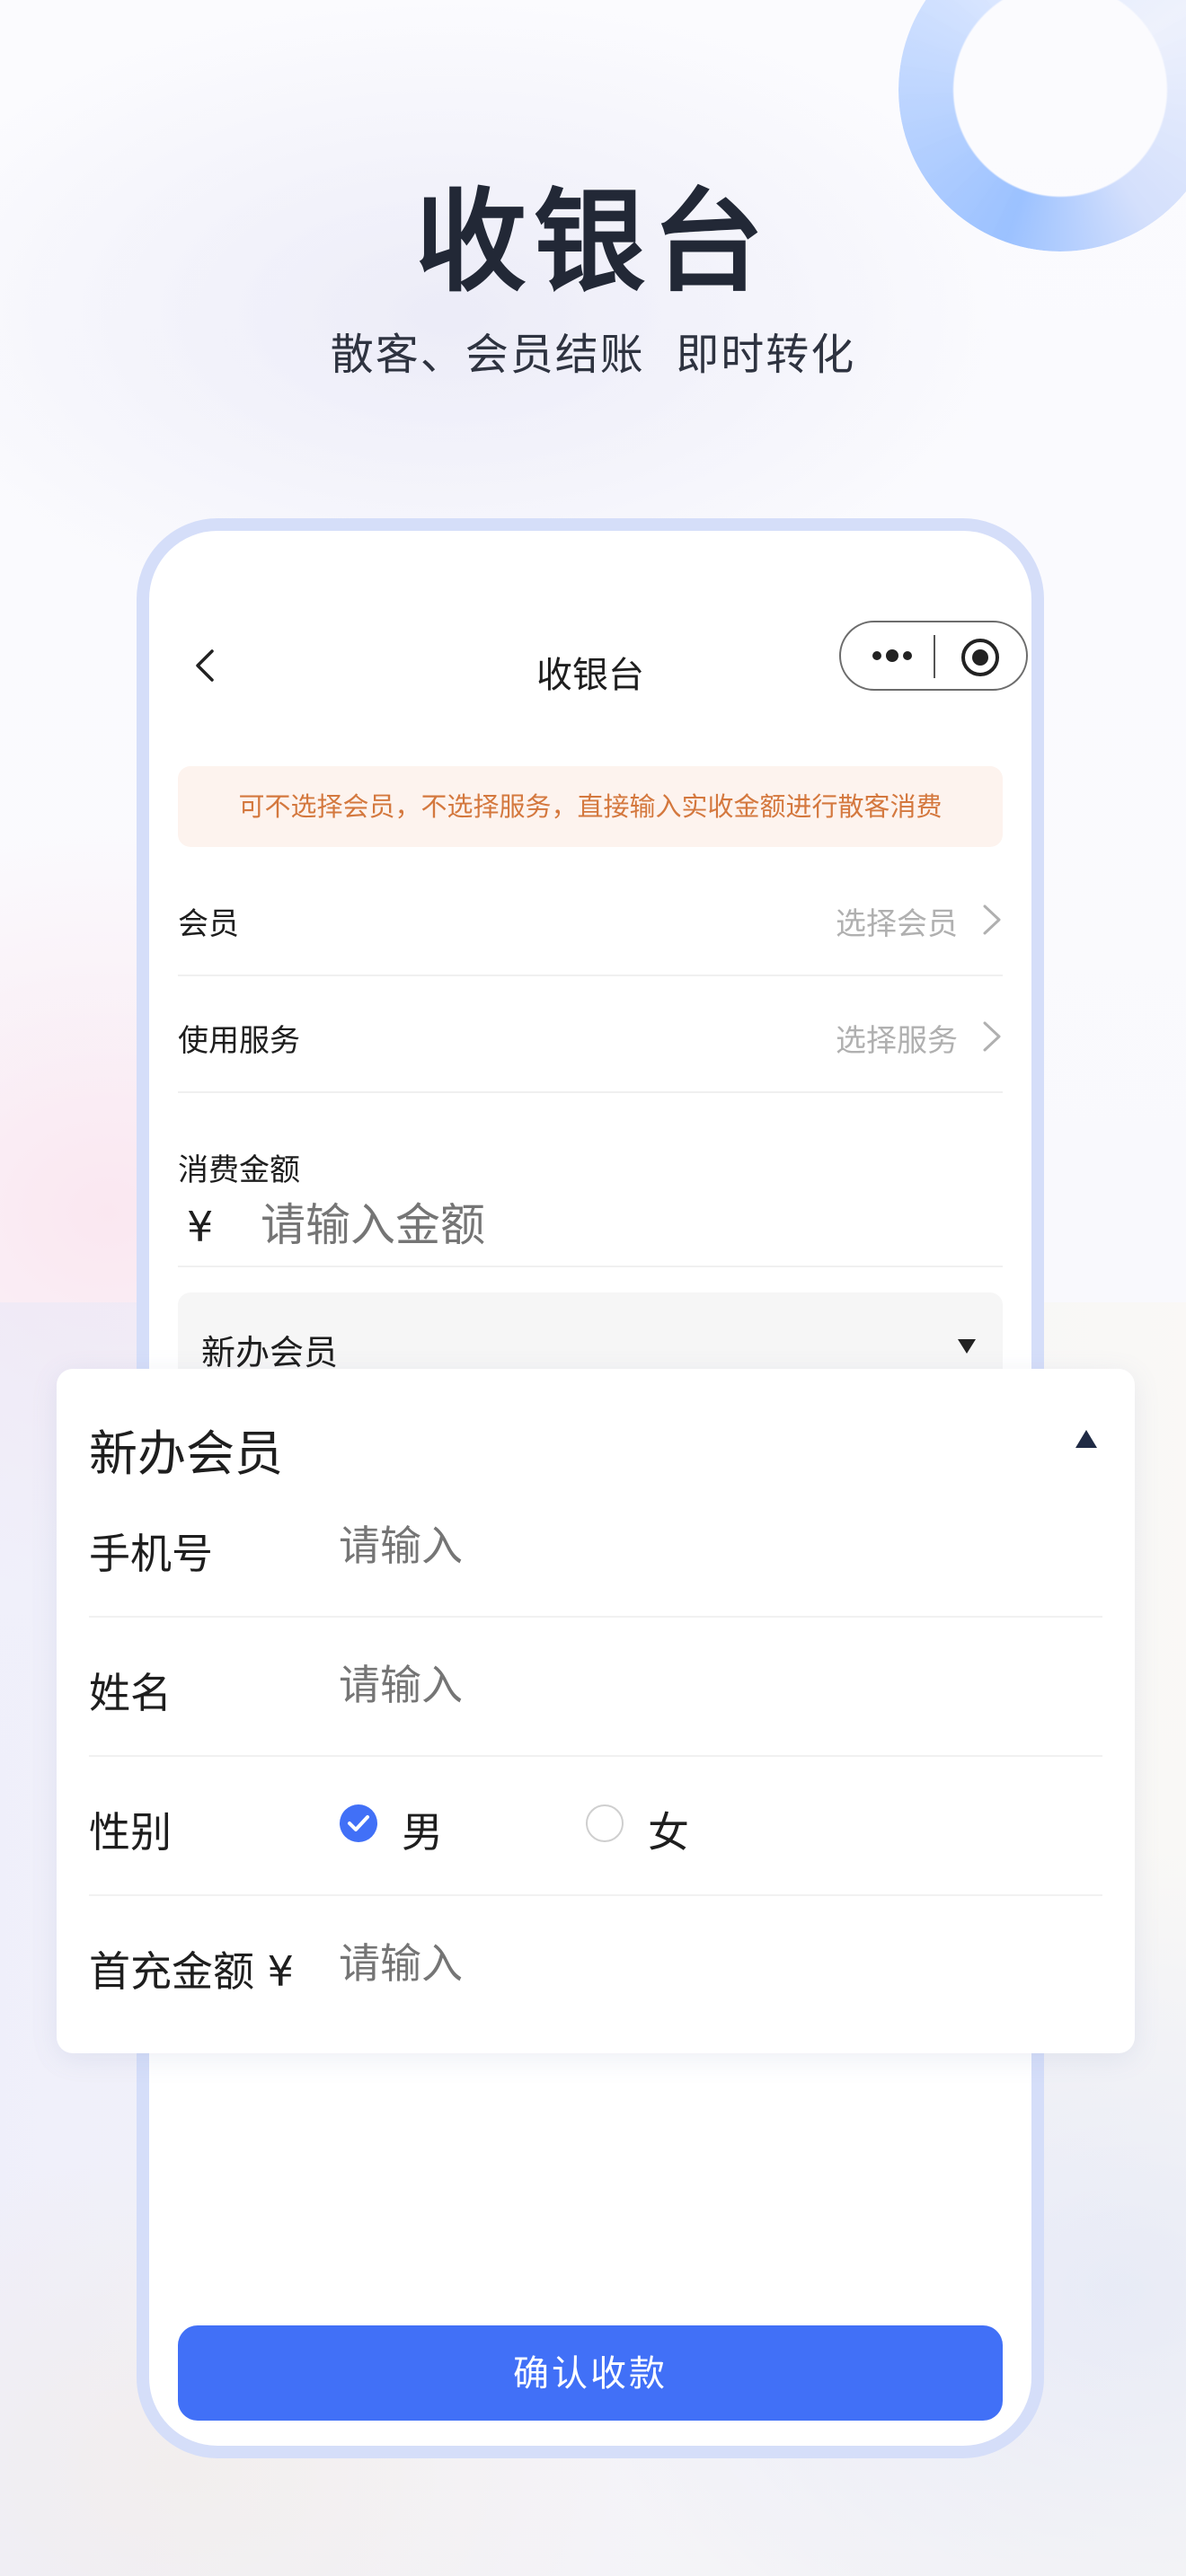 This screenshot has width=1186, height=2576. Describe the element at coordinates (422, 1832) in the screenshot. I see `gender-male-label: 男` at that location.